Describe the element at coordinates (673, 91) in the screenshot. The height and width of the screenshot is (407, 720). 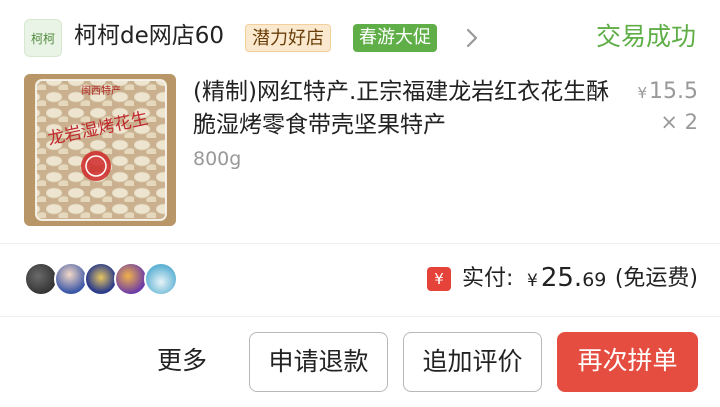
I see `price-value: 15.5` at that location.